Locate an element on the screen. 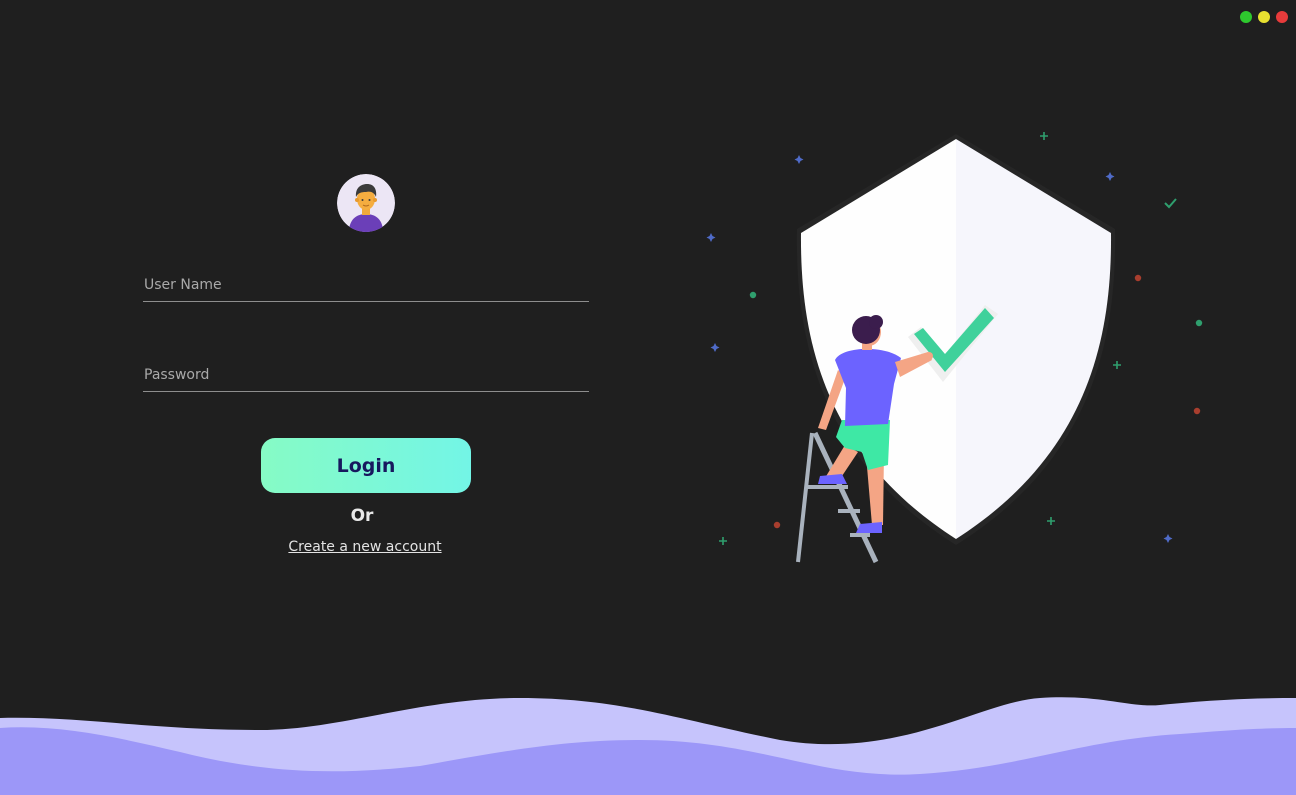  maximize-button is located at coordinates (1264, 17).